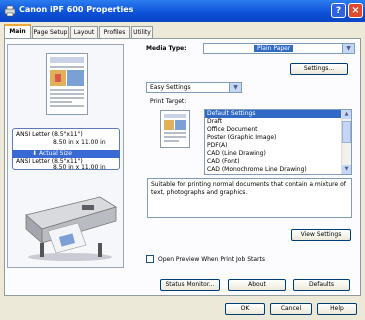 The image size is (365, 320). I want to click on document-target-icon, so click(175, 129).